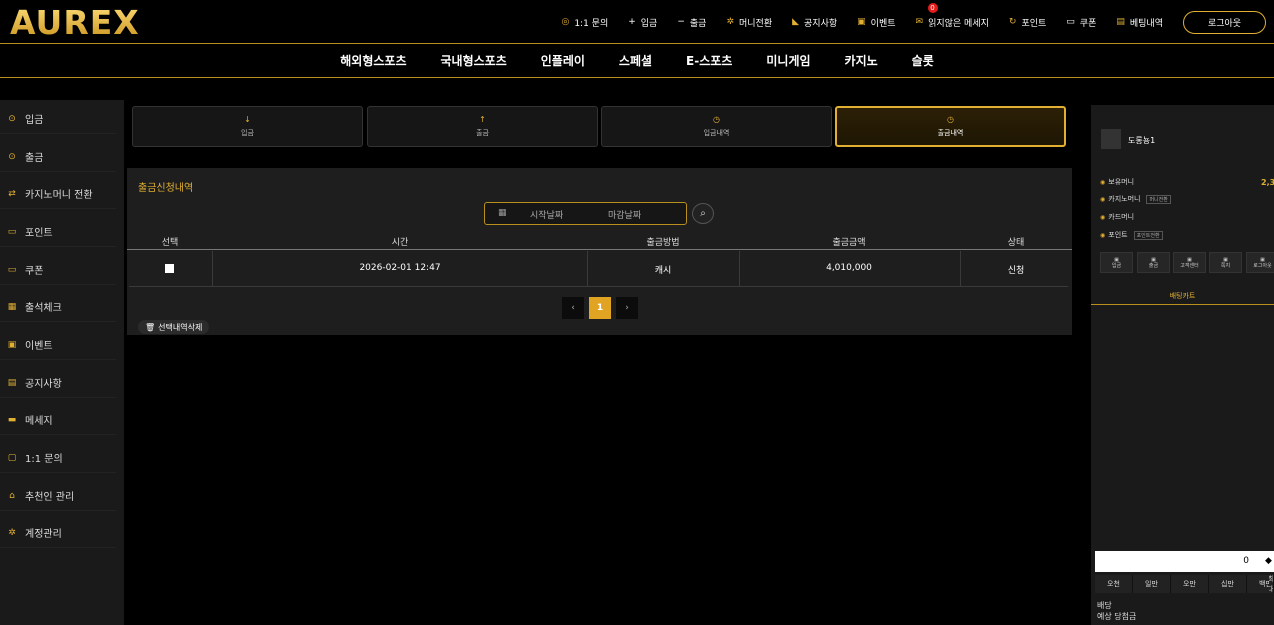 This screenshot has height=625, width=1274. What do you see at coordinates (247, 126) in the screenshot?
I see `tab-deposit: ↓ 입금` at bounding box center [247, 126].